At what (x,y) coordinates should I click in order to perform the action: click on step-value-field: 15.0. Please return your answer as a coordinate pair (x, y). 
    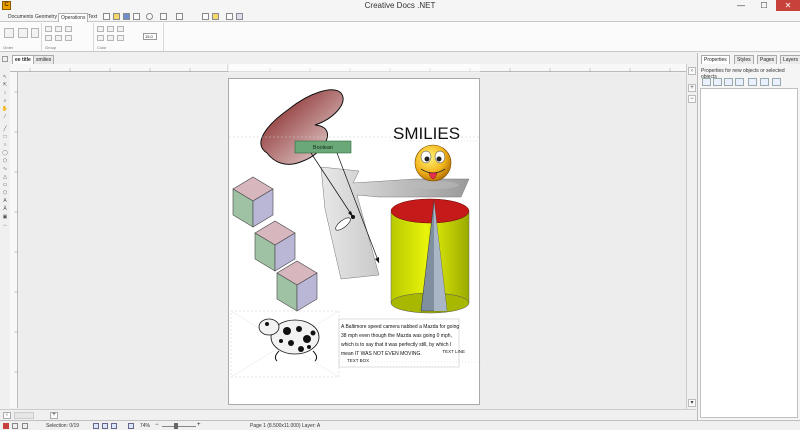
    Looking at the image, I should click on (150, 36).